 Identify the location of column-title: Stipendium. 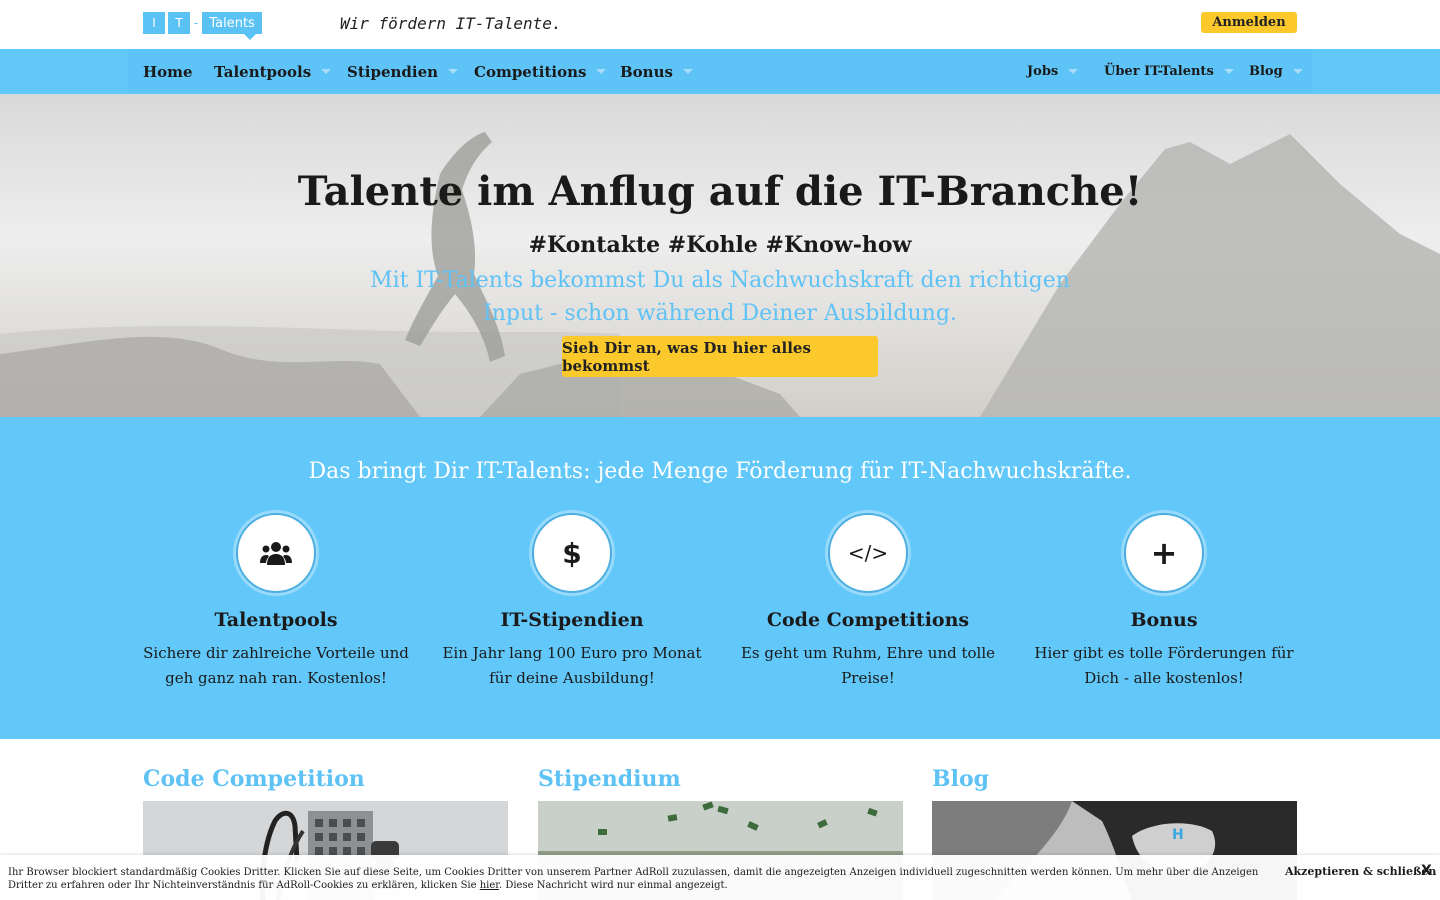
(720, 779).